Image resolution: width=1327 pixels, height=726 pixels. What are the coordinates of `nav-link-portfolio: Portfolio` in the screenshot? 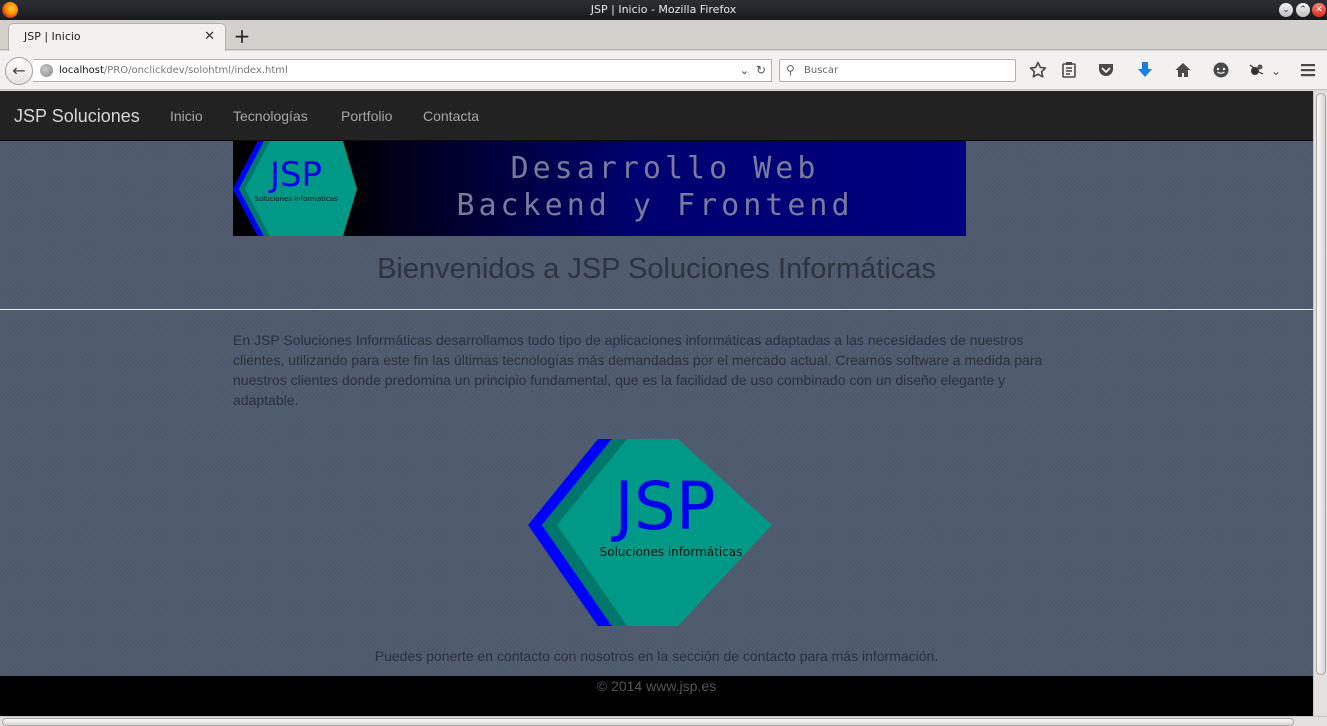 It's located at (366, 116).